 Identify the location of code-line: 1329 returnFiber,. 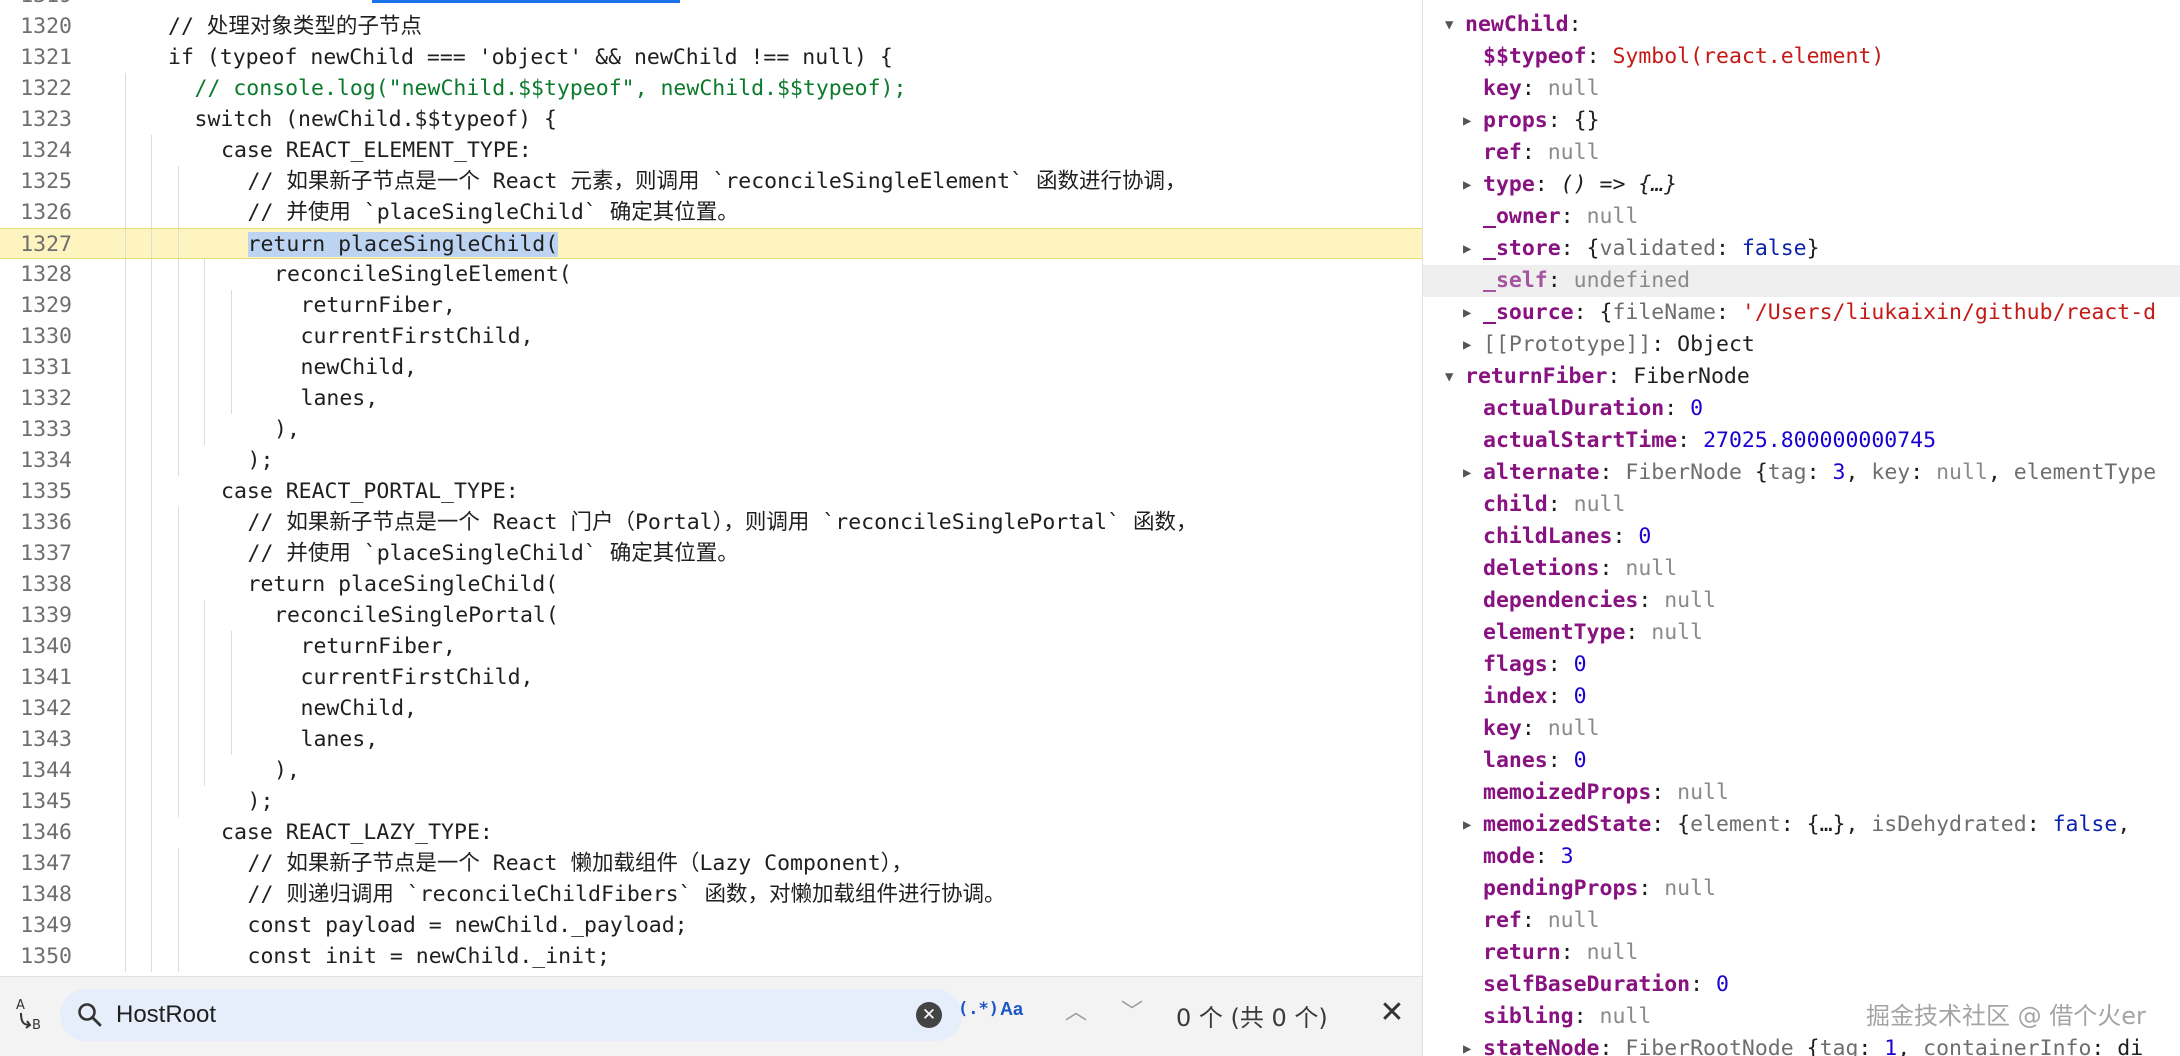
(711, 305).